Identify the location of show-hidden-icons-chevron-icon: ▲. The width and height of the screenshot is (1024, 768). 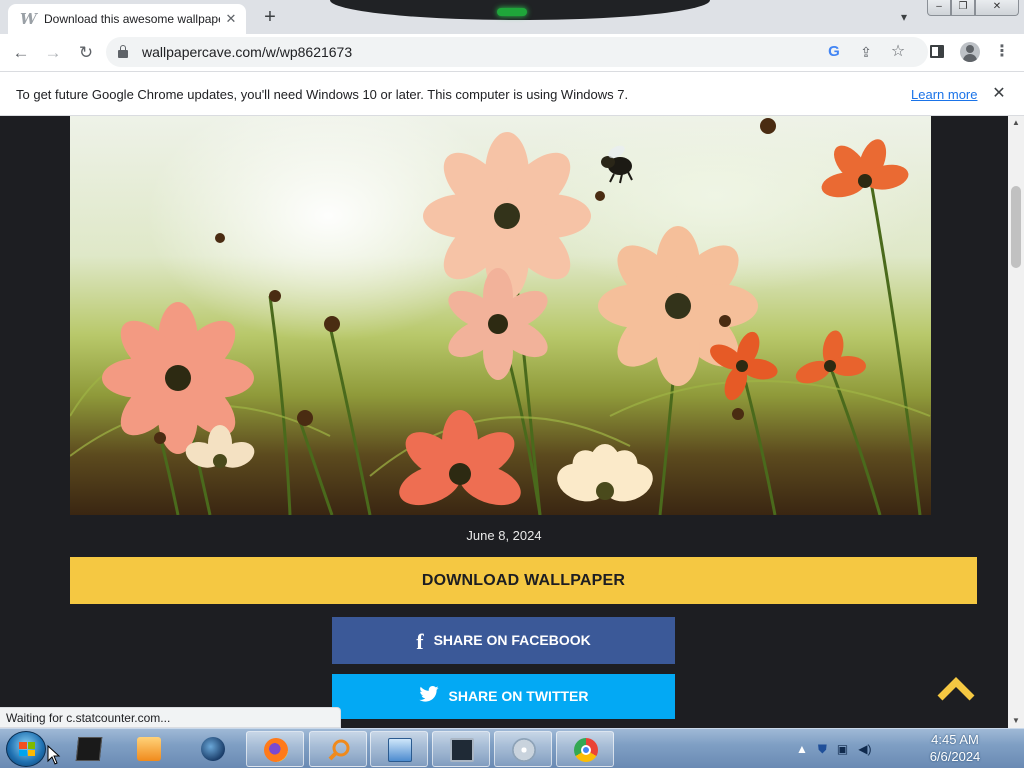
(802, 749).